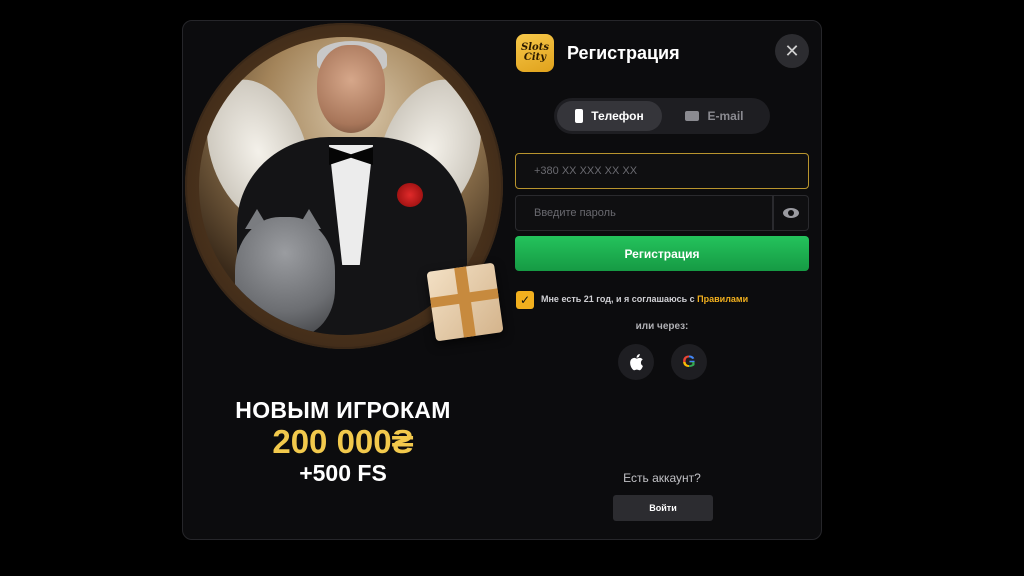 The width and height of the screenshot is (1024, 576). I want to click on agreement-label: Мне есть 21 год, и я соглашаюсь с, so click(619, 299).